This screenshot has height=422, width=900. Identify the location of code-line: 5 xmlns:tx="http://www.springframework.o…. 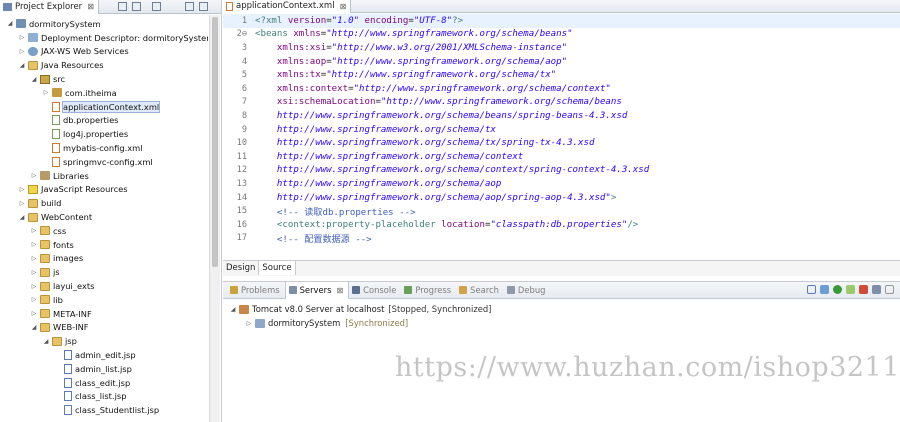
(561, 75).